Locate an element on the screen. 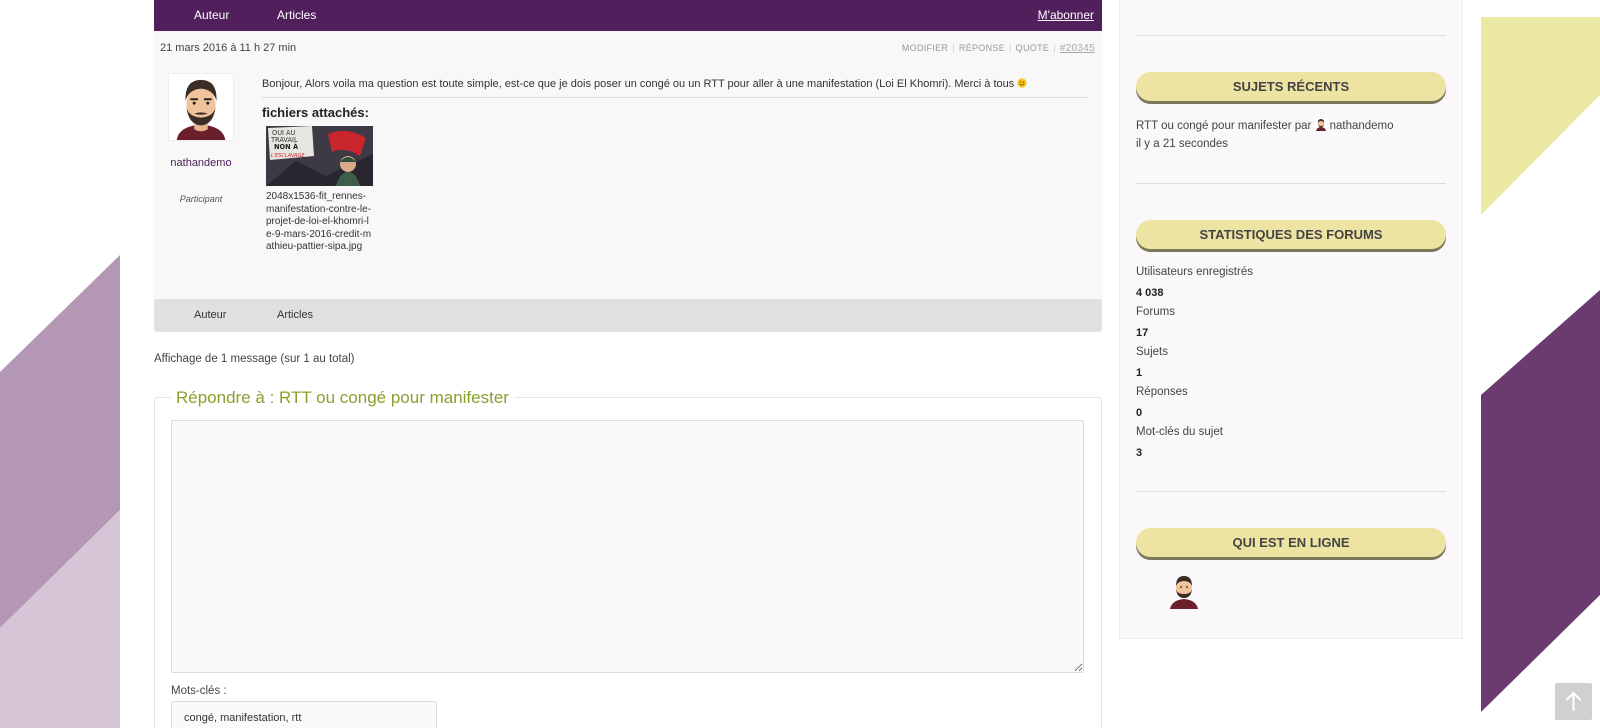 The height and width of the screenshot is (728, 1600). post-admin-links: MODIFIER | RÉPONSE | QUOTE | #20345 is located at coordinates (998, 48).